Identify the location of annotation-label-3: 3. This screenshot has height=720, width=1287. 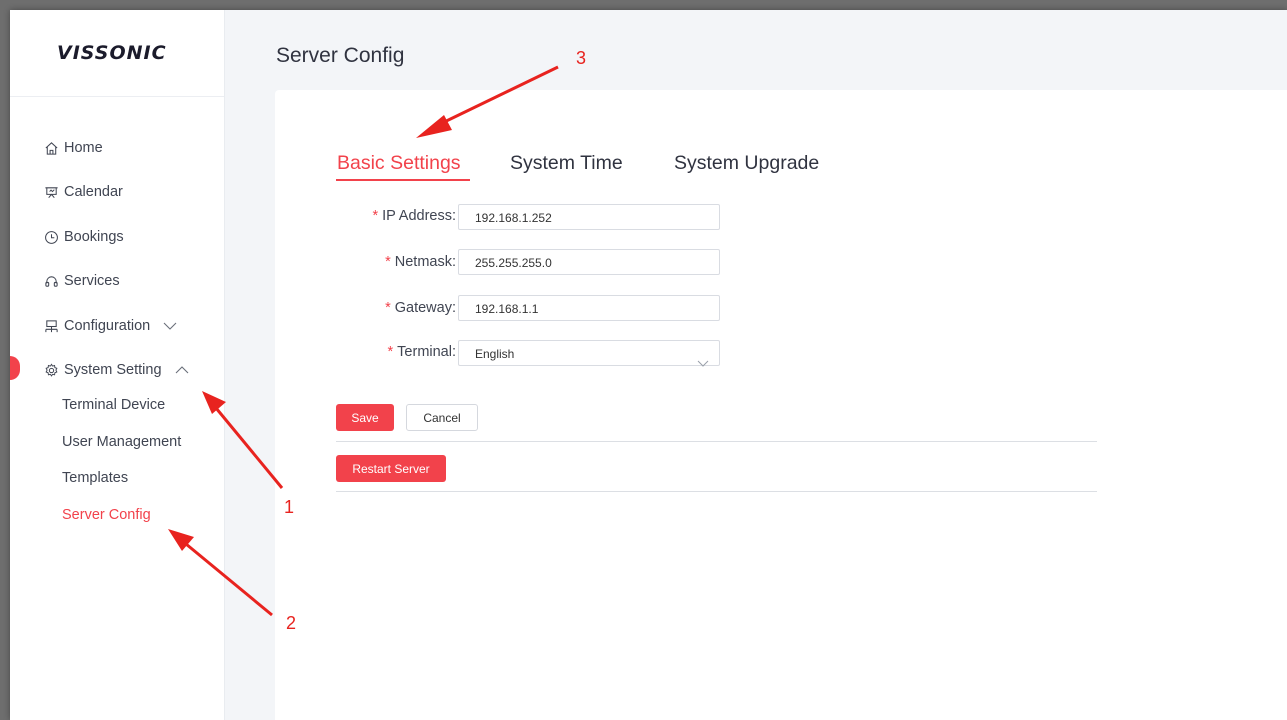
(581, 58).